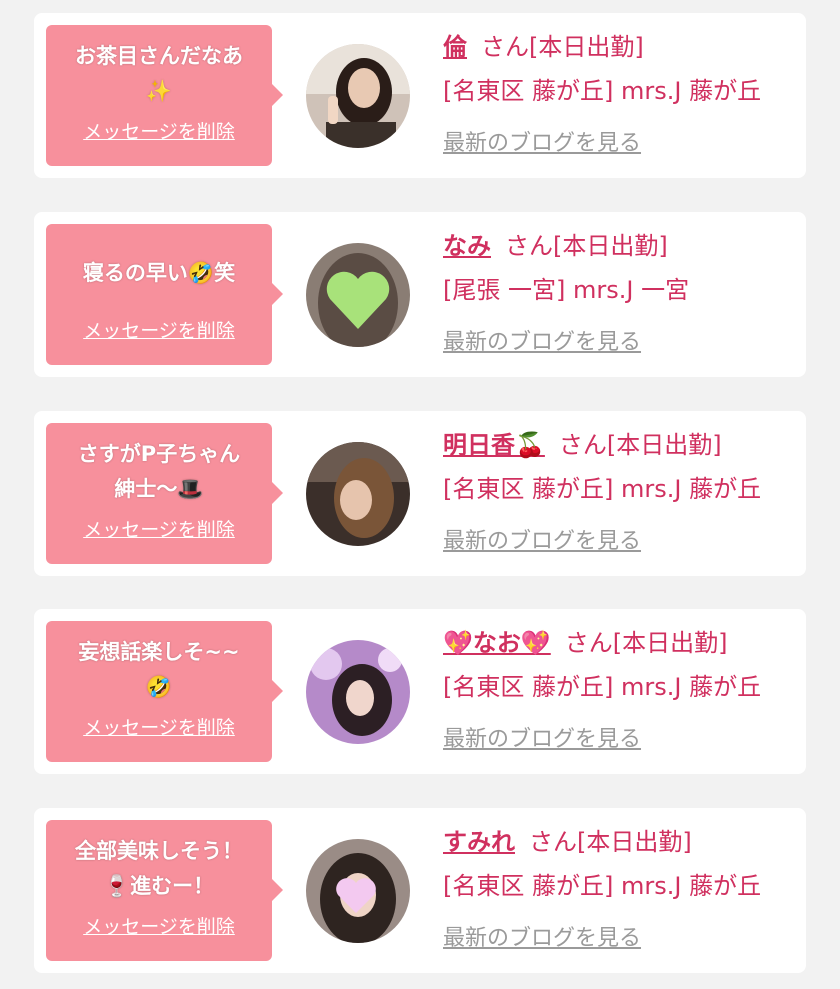 Image resolution: width=840 pixels, height=989 pixels. I want to click on message-bubble: さすがP子ちゃん 紳士〜🎩 メッセージを削除, so click(164, 493).